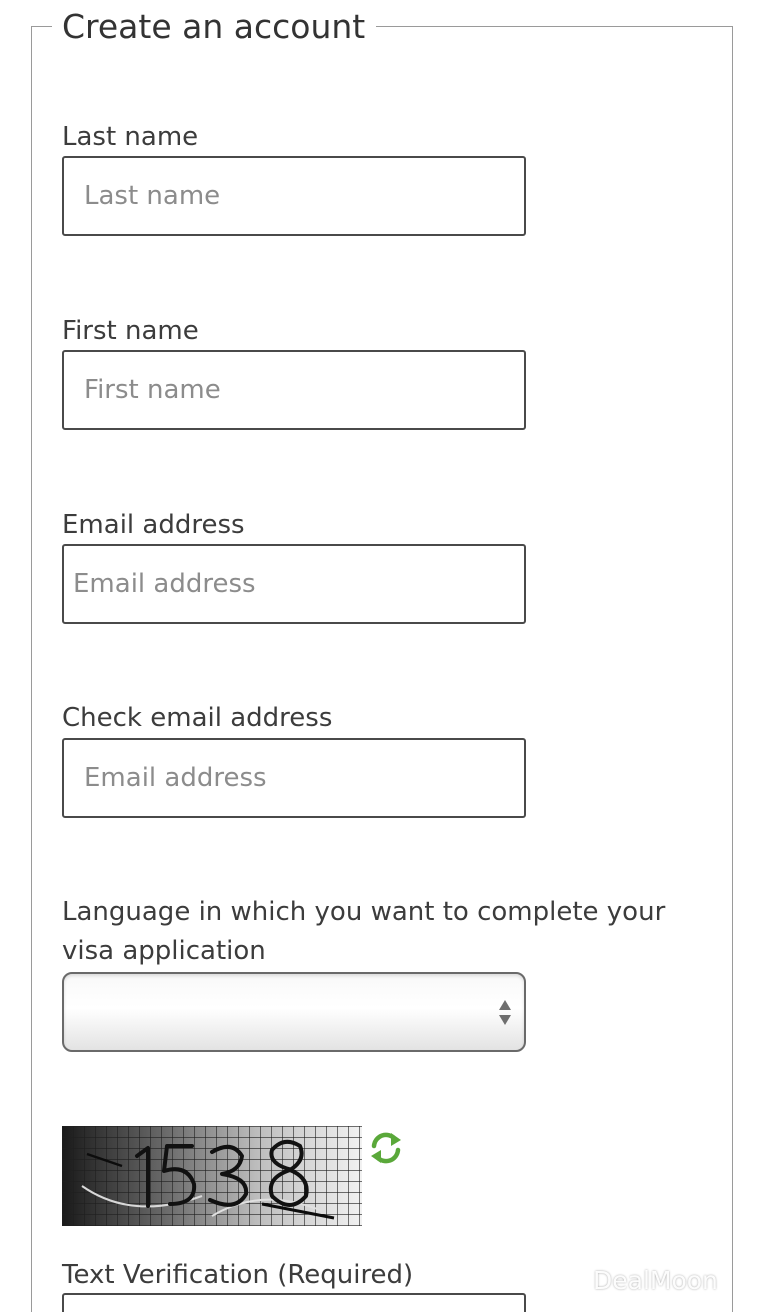 The height and width of the screenshot is (1312, 764). I want to click on check-email-input, so click(294, 778).